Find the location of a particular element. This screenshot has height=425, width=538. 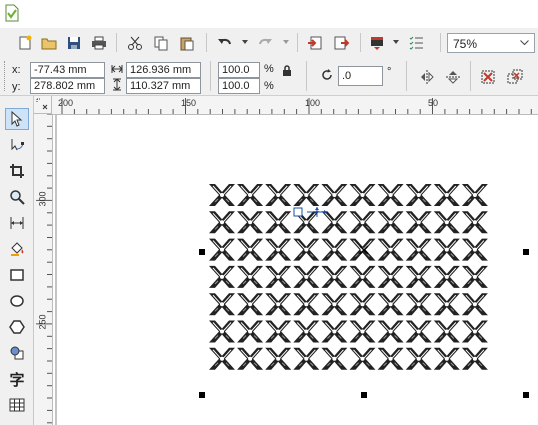

mirror-vertical-icon is located at coordinates (453, 76).